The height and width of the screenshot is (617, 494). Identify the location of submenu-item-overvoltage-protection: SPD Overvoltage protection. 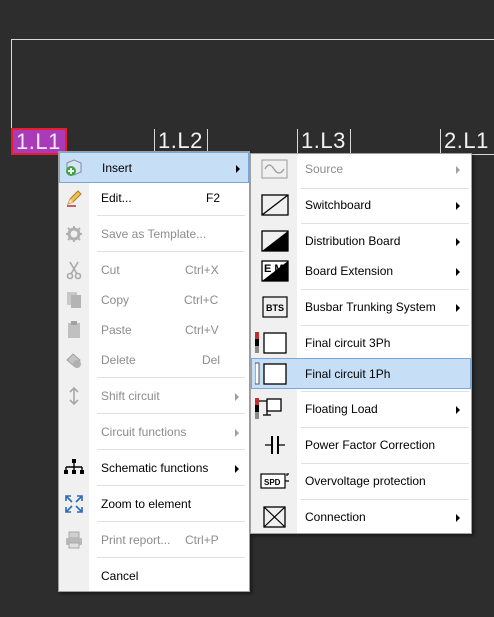
(361, 481).